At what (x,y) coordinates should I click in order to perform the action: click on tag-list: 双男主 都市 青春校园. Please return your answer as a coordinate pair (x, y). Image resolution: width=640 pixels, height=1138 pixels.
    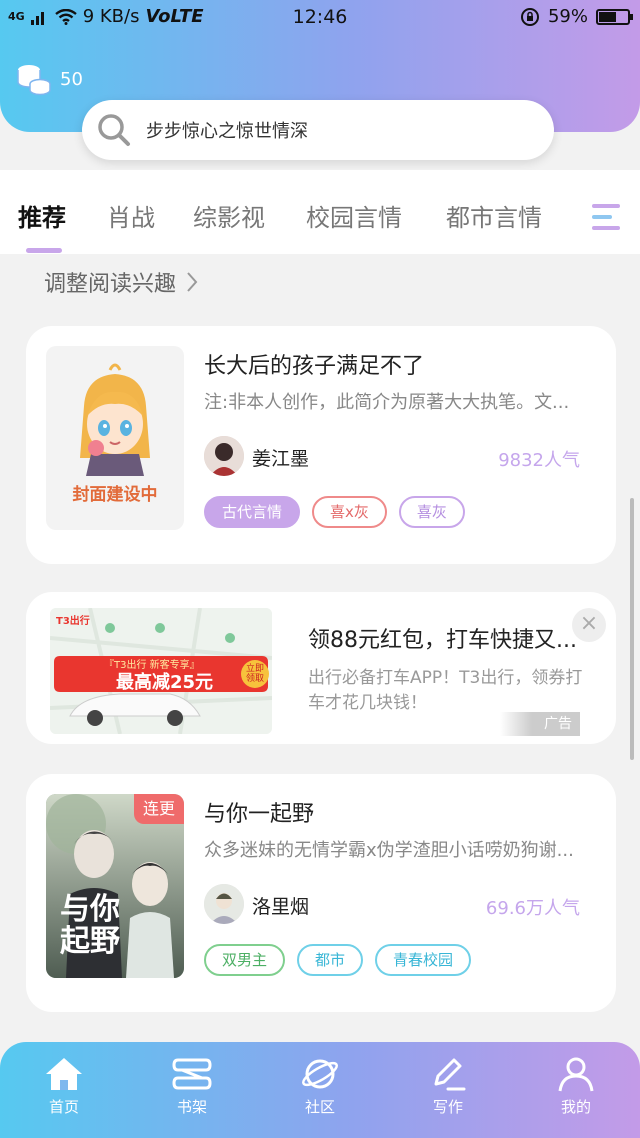
    Looking at the image, I should click on (338, 960).